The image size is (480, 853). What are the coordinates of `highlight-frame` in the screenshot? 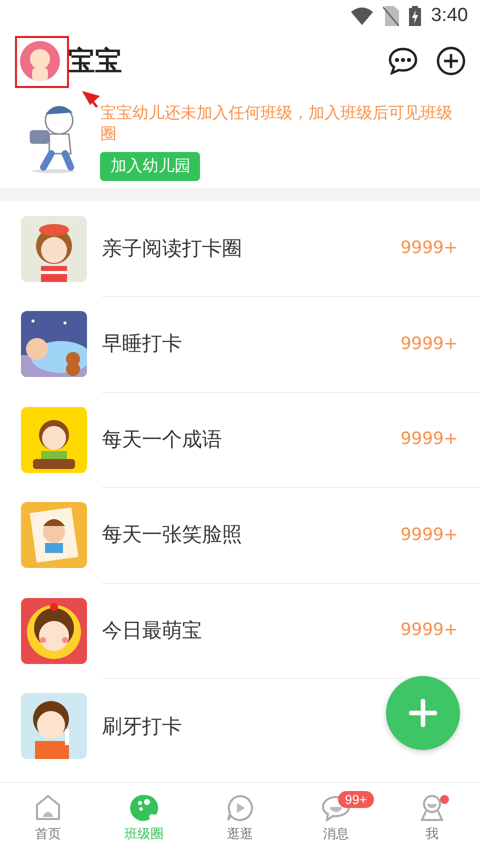 It's located at (42, 62).